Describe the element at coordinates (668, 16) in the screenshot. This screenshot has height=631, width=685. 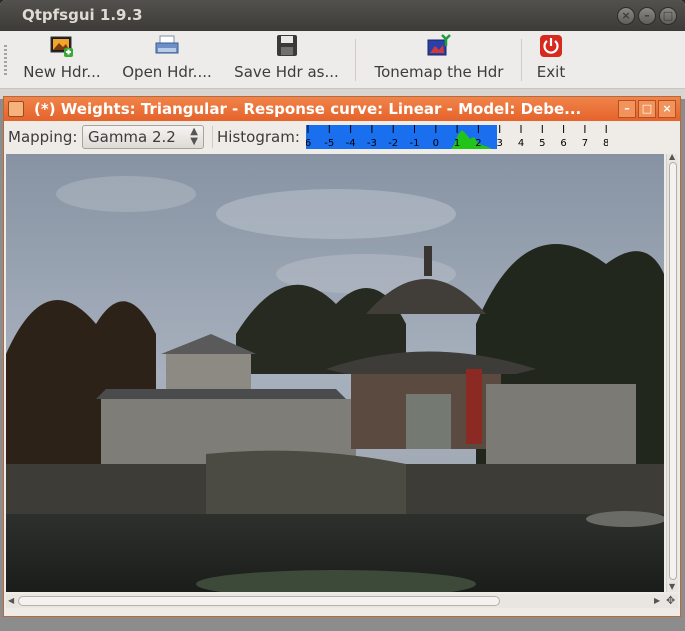
I see `window-maximize-button: □` at that location.